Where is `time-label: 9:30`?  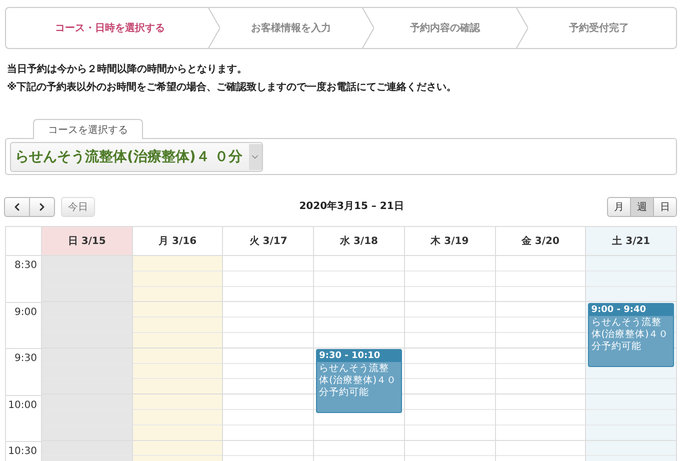 time-label: 9:30 is located at coordinates (25, 359).